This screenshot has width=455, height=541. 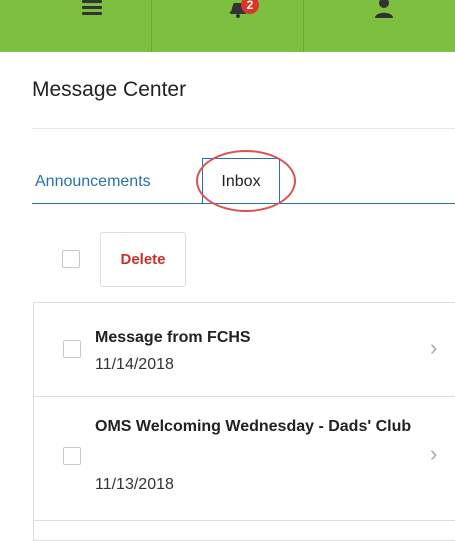 What do you see at coordinates (241, 180) in the screenshot?
I see `tab-inbox: Inbox` at bounding box center [241, 180].